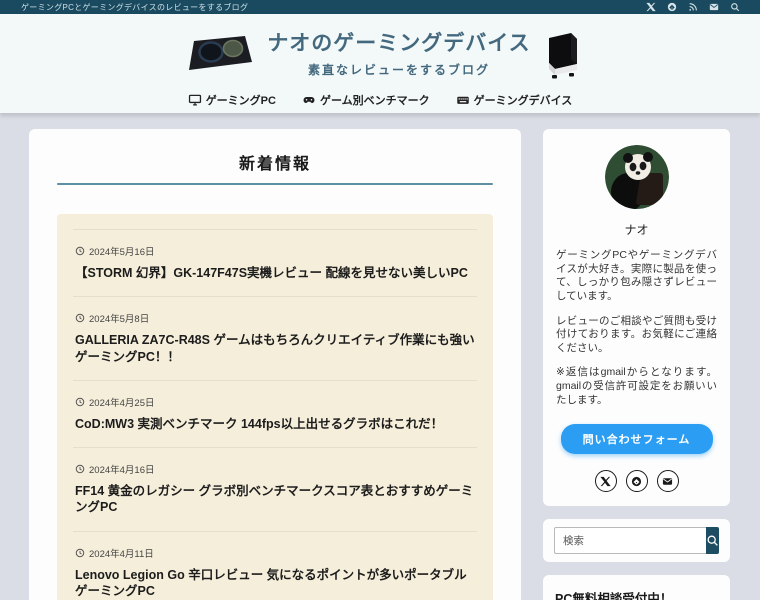 The image size is (760, 600). I want to click on article-date: 2024年4月16日, so click(275, 469).